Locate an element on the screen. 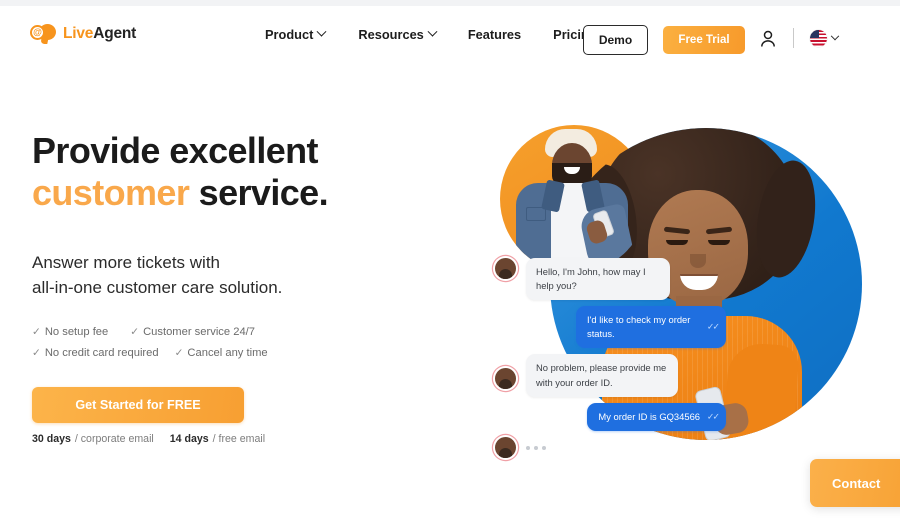 The image size is (900, 525). logo-speech-bubble-icon: @ is located at coordinates (43, 34).